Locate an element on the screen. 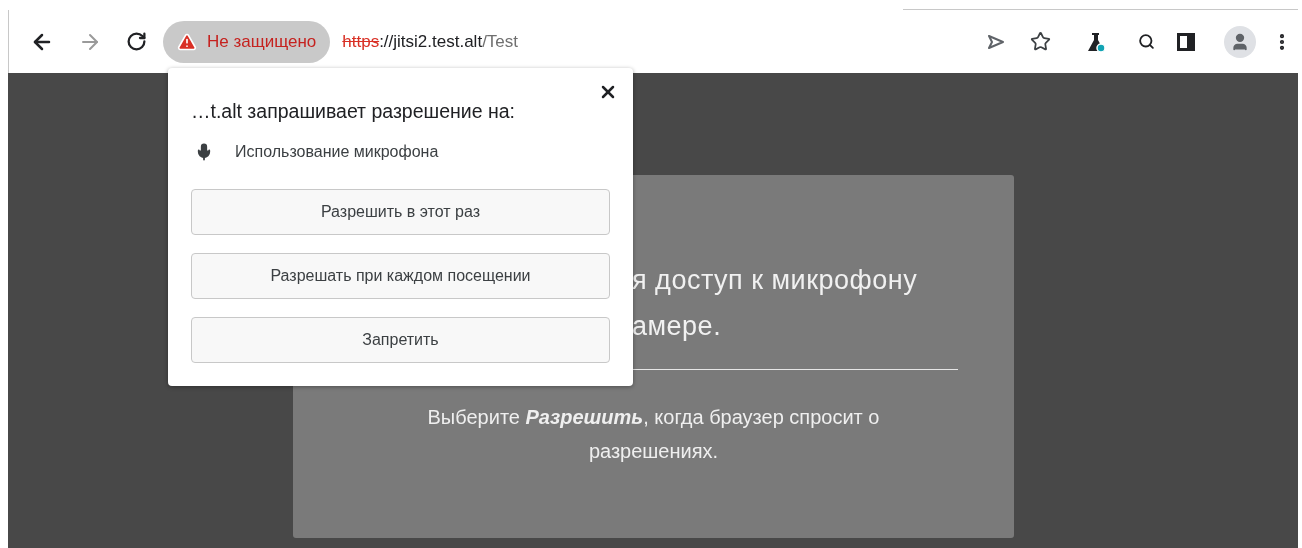 The height and width of the screenshot is (548, 1302). card-heading: я доступ к микрофону is located at coordinates (775, 280).